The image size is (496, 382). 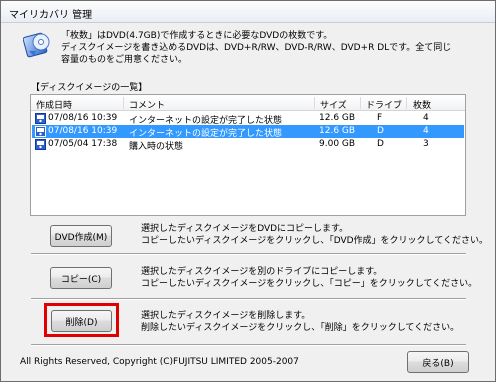 What do you see at coordinates (438, 362) in the screenshot?
I see `back-button: 戻る(B)` at bounding box center [438, 362].